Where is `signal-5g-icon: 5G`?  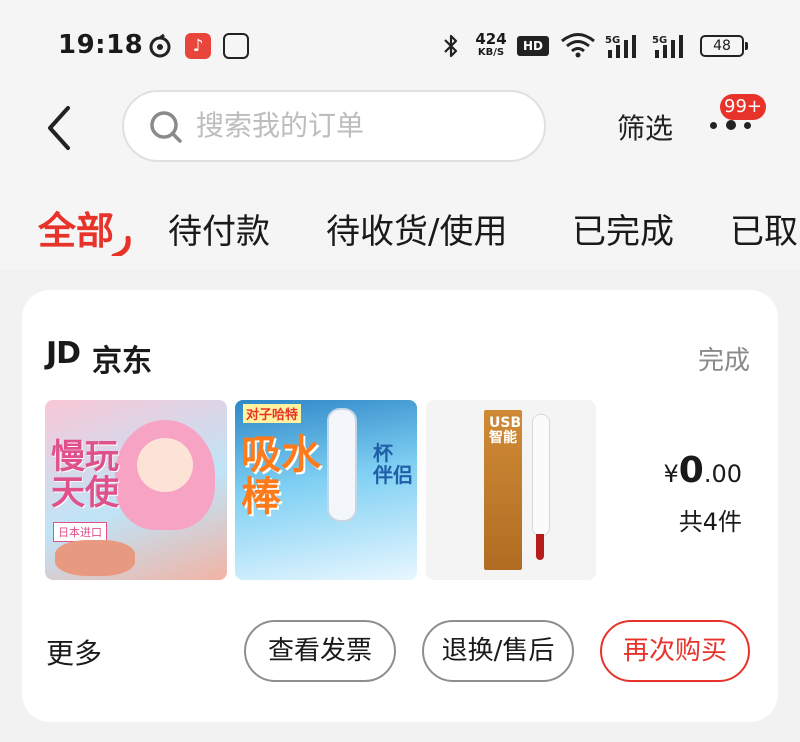
signal-5g-icon: 5G is located at coordinates (620, 46).